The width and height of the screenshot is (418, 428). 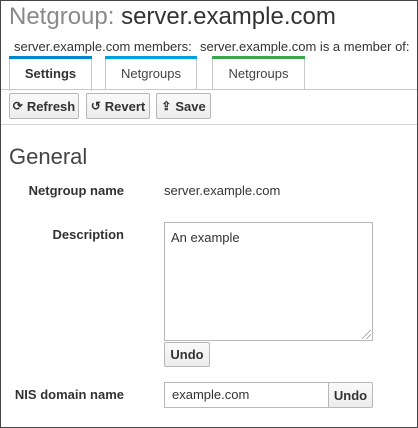 I want to click on refresh-button: ⟳ Refresh, so click(x=44, y=106).